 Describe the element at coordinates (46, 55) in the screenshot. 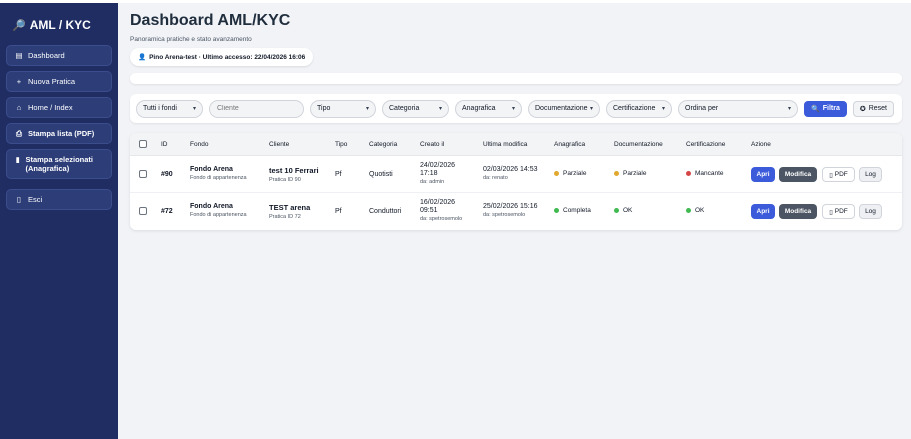

I see `sidebar-item-label: Dashboard` at that location.